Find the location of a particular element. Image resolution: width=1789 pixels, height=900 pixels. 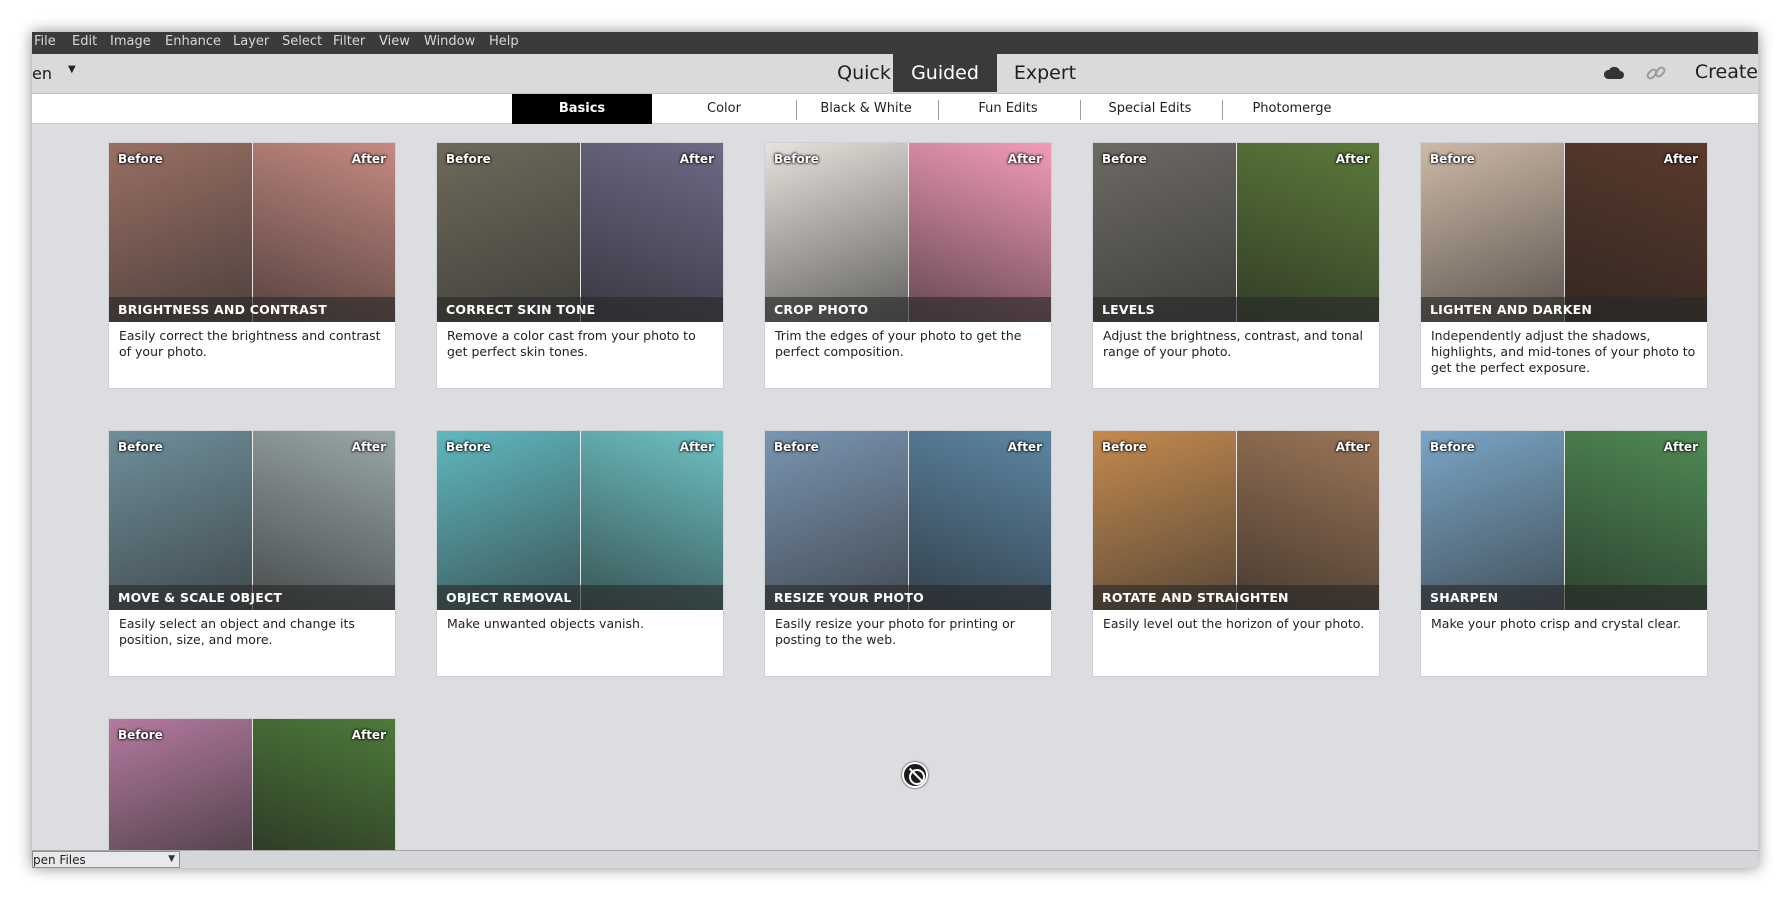

before-after-thumbnail: Before After ROTATE AND STRAIGHTEN is located at coordinates (1236, 520).